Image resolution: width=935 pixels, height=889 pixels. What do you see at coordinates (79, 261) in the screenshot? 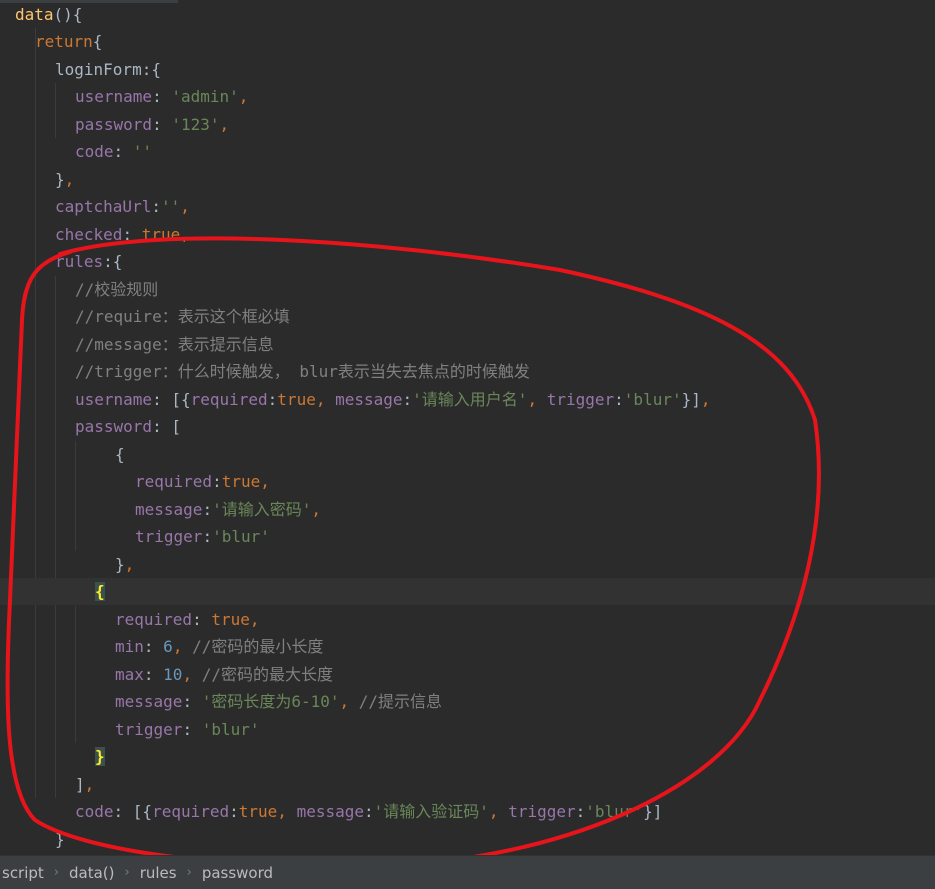
I see `code-token: rules` at bounding box center [79, 261].